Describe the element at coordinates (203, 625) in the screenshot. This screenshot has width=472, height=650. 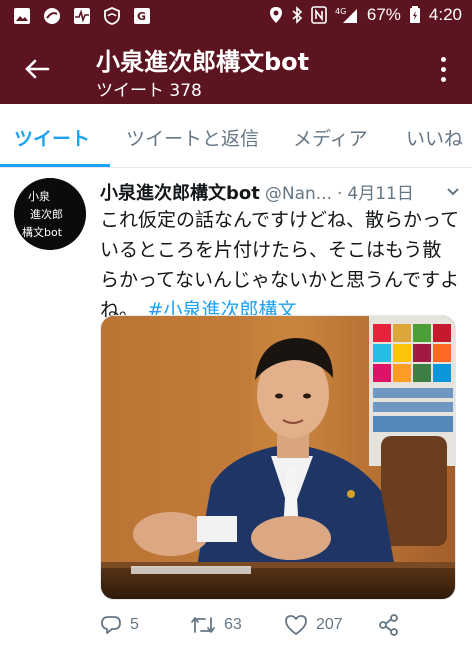
I see `retweet-icon` at that location.